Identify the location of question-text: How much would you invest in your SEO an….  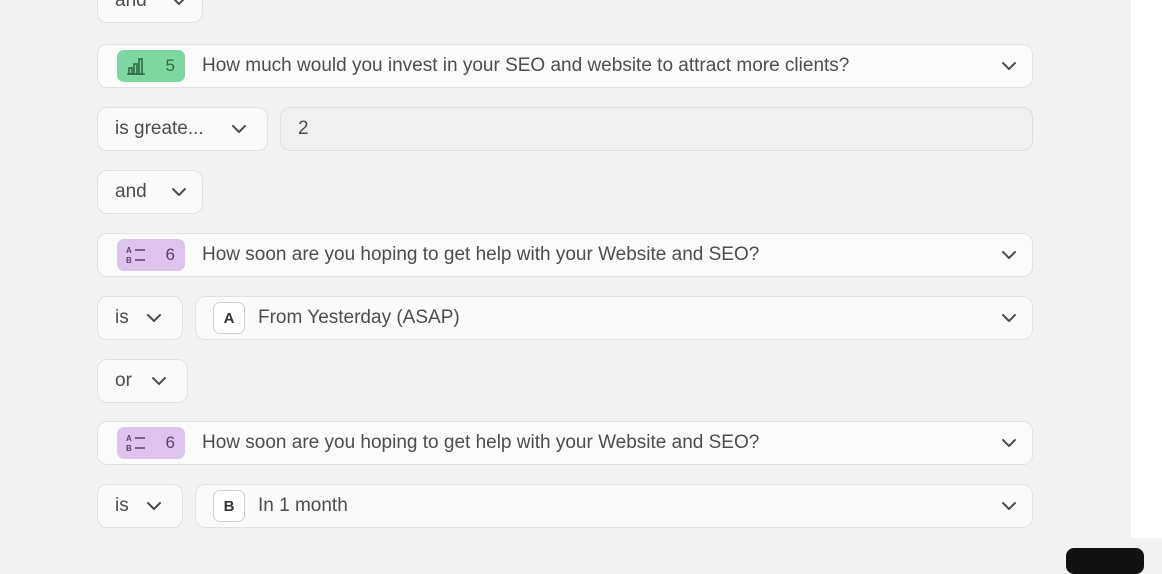
(526, 65).